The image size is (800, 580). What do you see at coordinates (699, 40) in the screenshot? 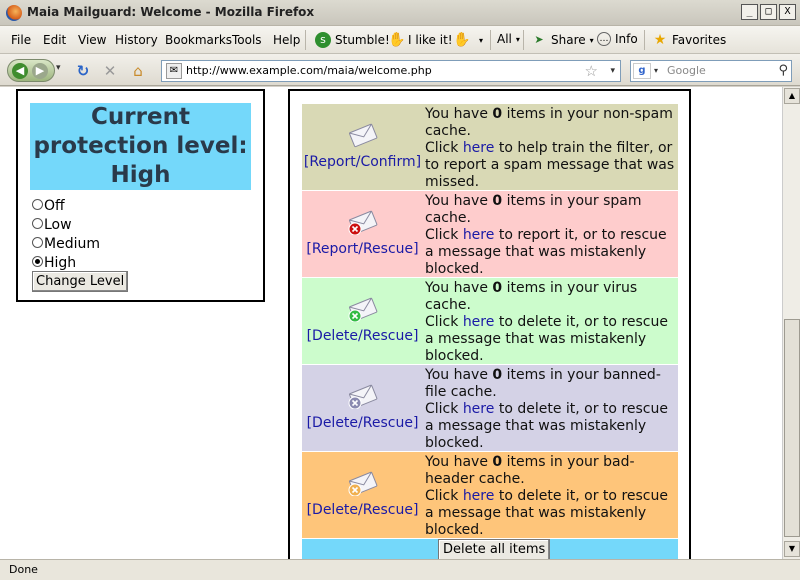
I see `favorites-label: Favorites` at bounding box center [699, 40].